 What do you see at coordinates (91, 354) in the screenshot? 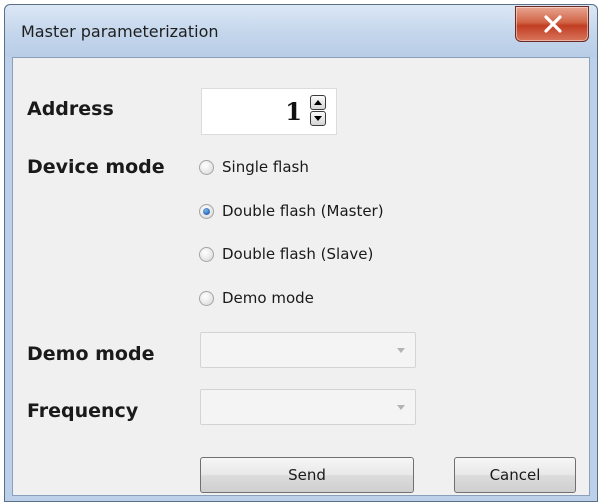
I see `demo-mode-label: Demo mode` at bounding box center [91, 354].